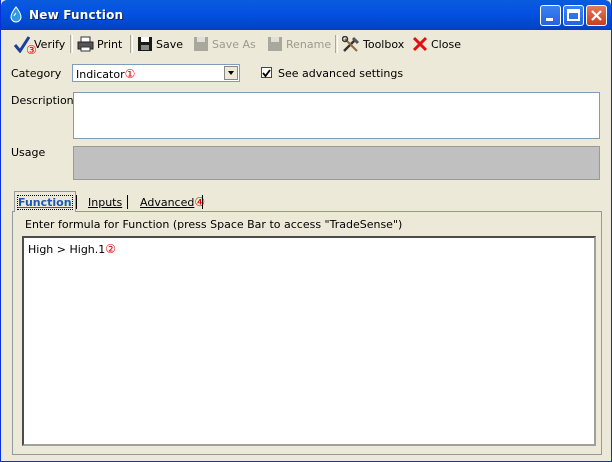 The width and height of the screenshot is (612, 462). Describe the element at coordinates (106, 74) in the screenshot. I see `category-value: Indicator①` at that location.